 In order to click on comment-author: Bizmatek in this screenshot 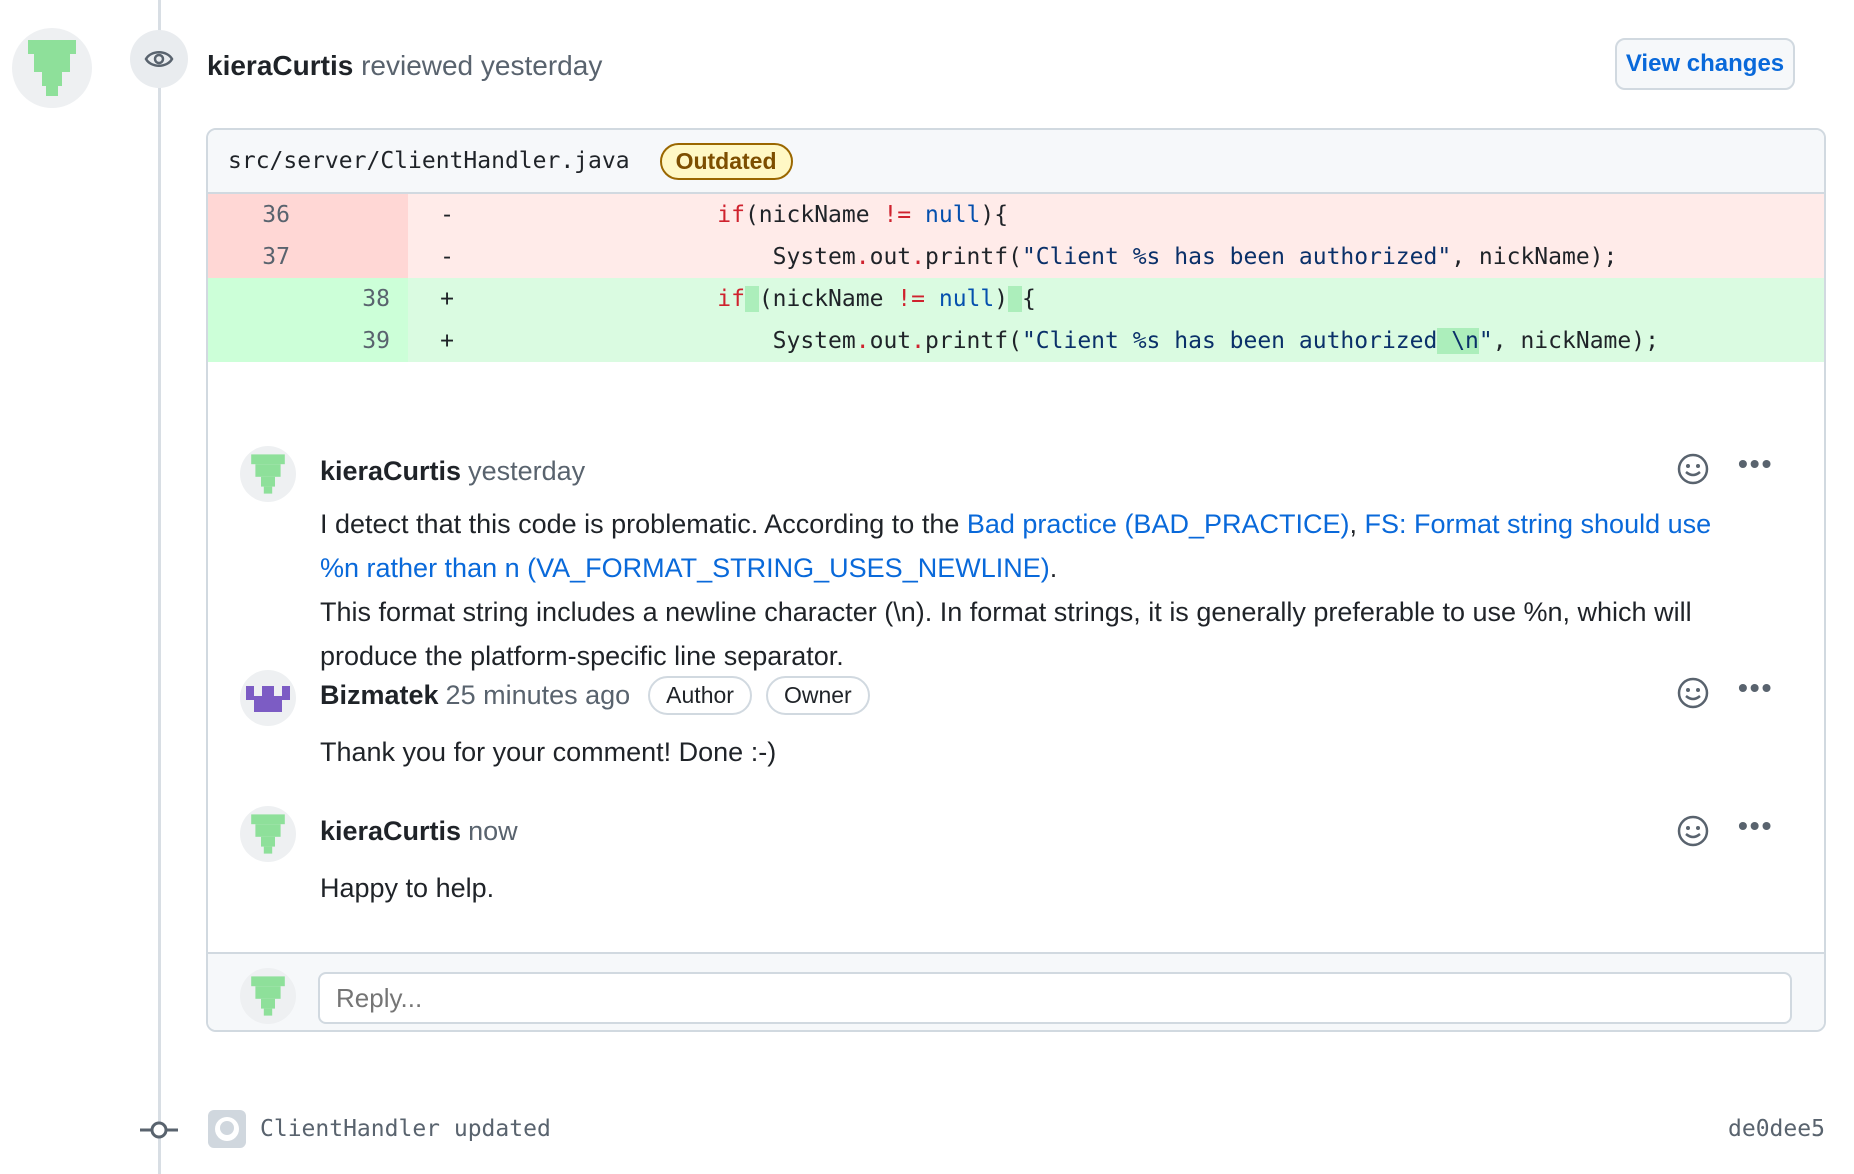, I will do `click(379, 695)`.